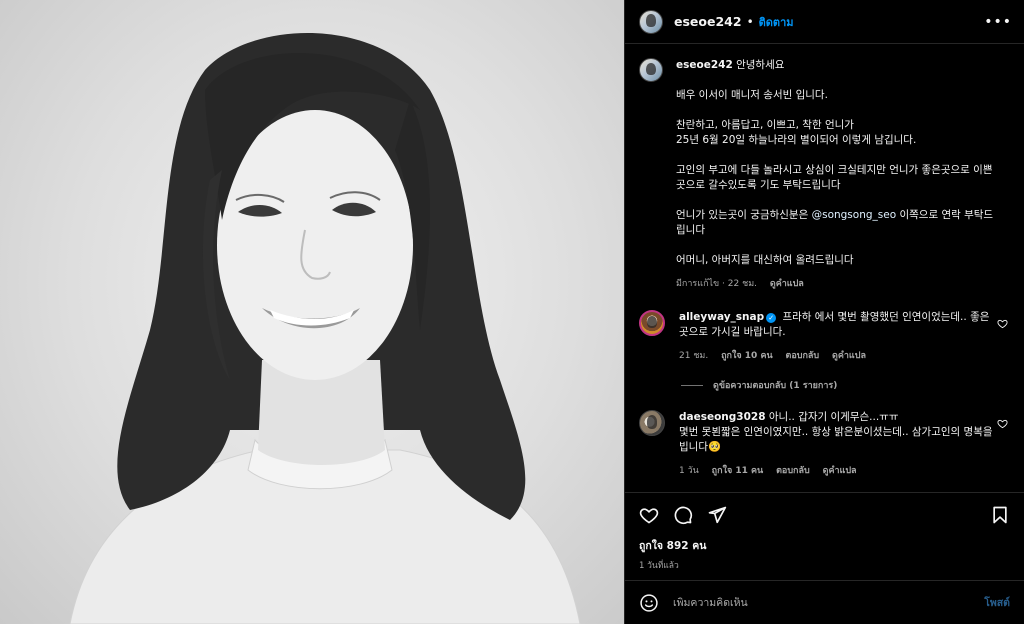  What do you see at coordinates (775, 386) in the screenshot?
I see `view-replies-label: ดูข้อความตอบกลับ (1 รายการ)` at bounding box center [775, 386].